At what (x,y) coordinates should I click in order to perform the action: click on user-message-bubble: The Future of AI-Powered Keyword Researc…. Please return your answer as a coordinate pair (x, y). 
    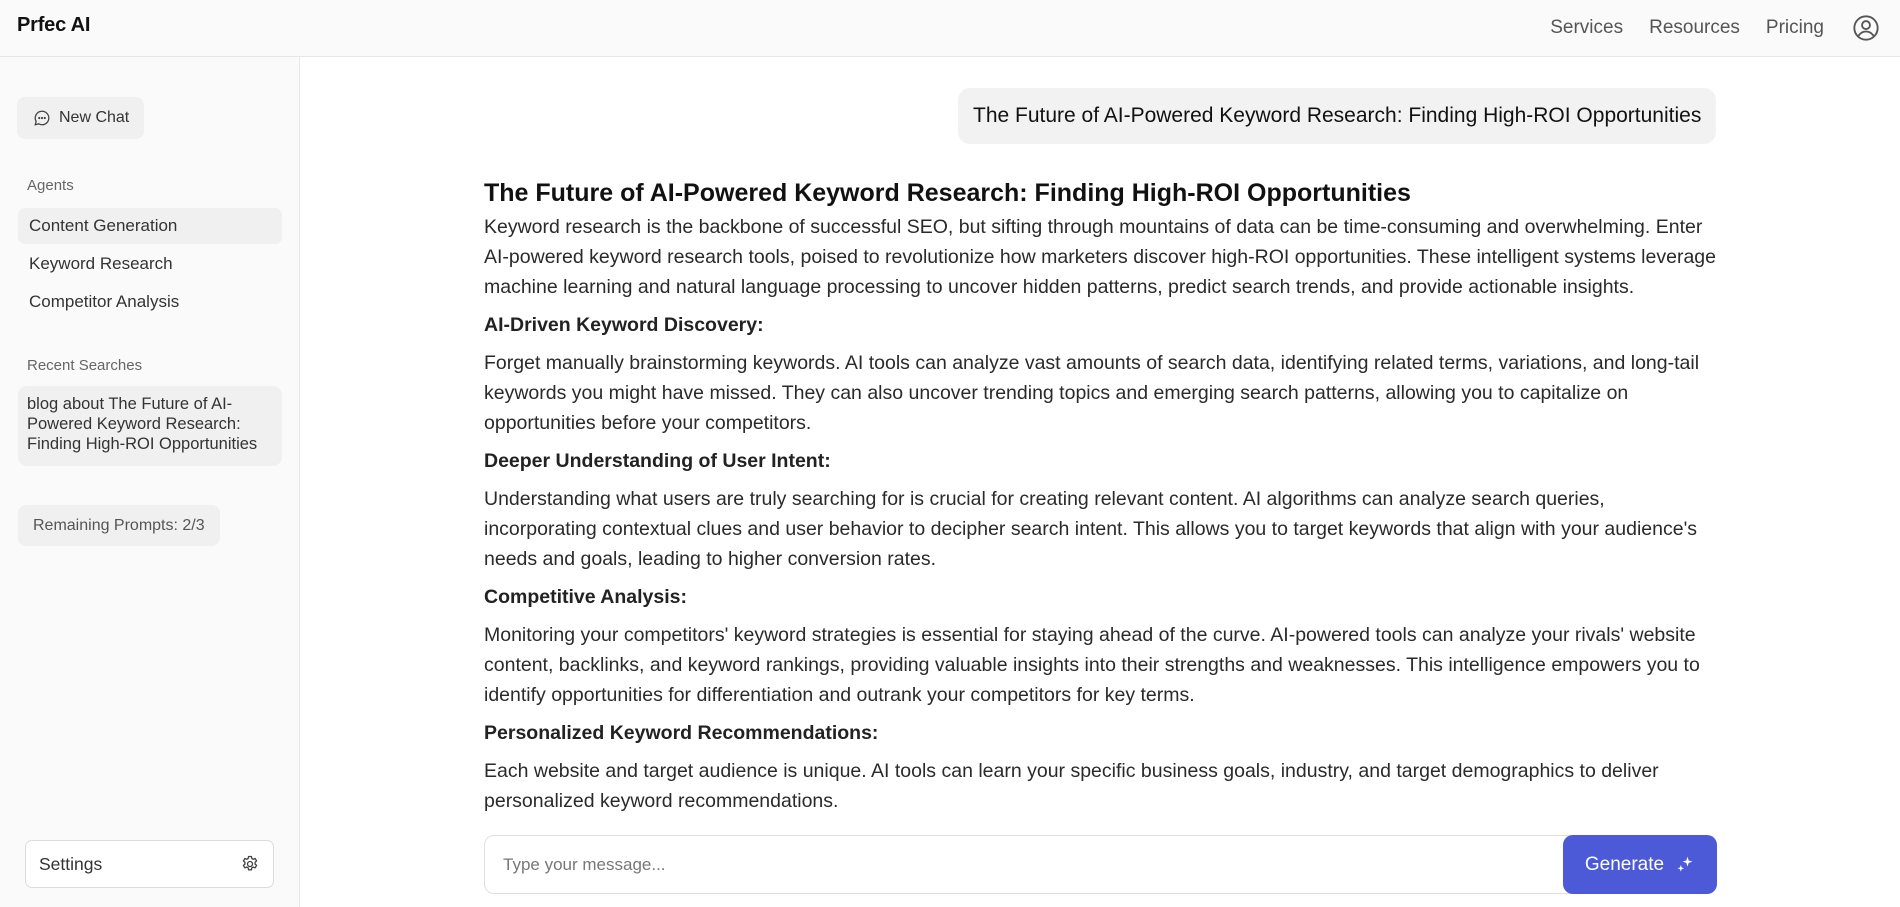
    Looking at the image, I should click on (1337, 116).